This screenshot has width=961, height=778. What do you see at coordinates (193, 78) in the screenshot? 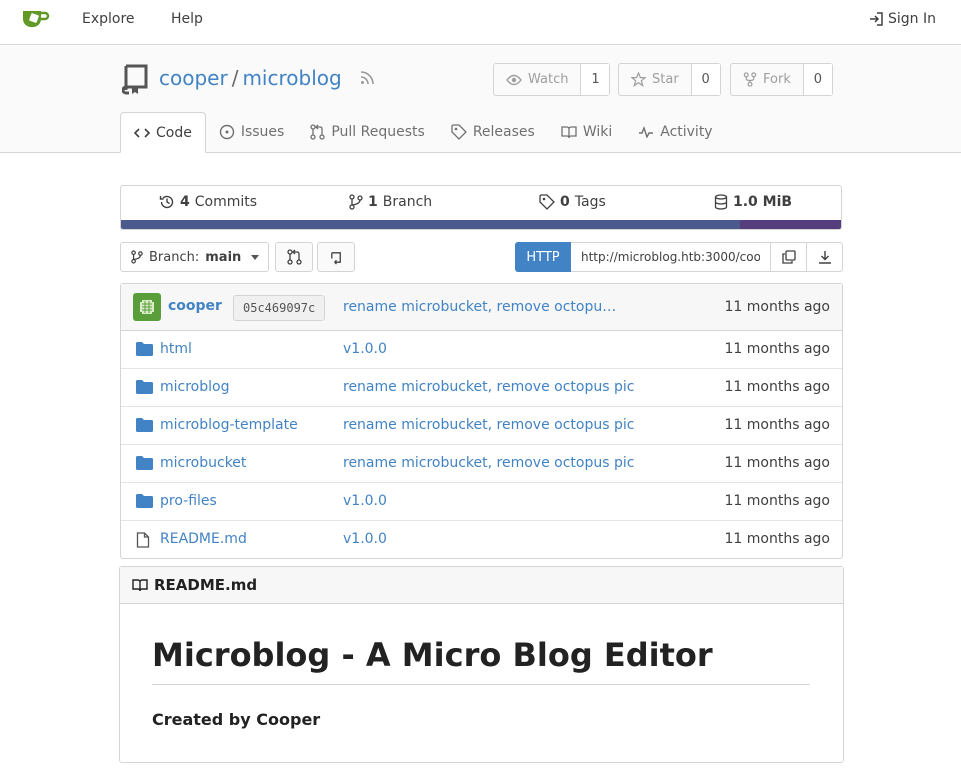
I see `repo-owner-link: cooper` at bounding box center [193, 78].